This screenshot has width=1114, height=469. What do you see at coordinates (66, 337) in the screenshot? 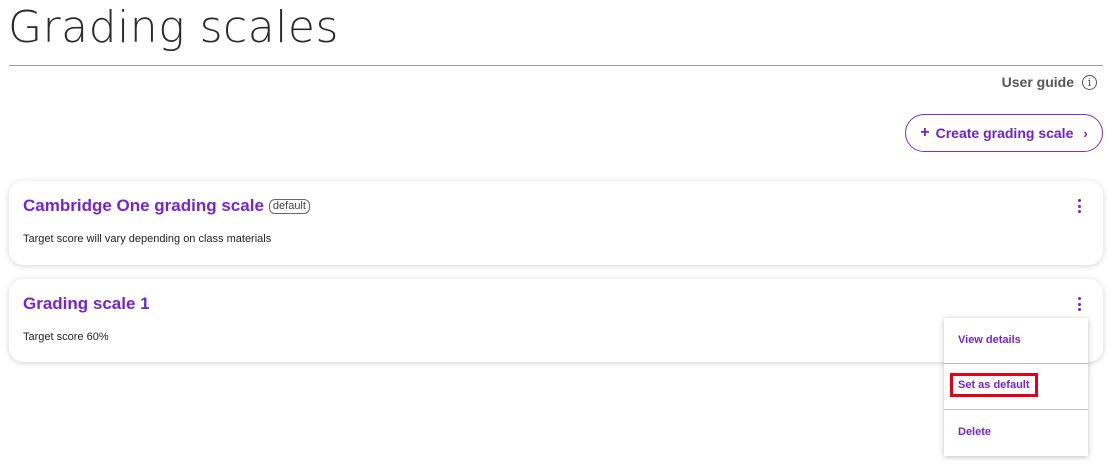
I see `grading-scale-description: Target score 60%` at bounding box center [66, 337].